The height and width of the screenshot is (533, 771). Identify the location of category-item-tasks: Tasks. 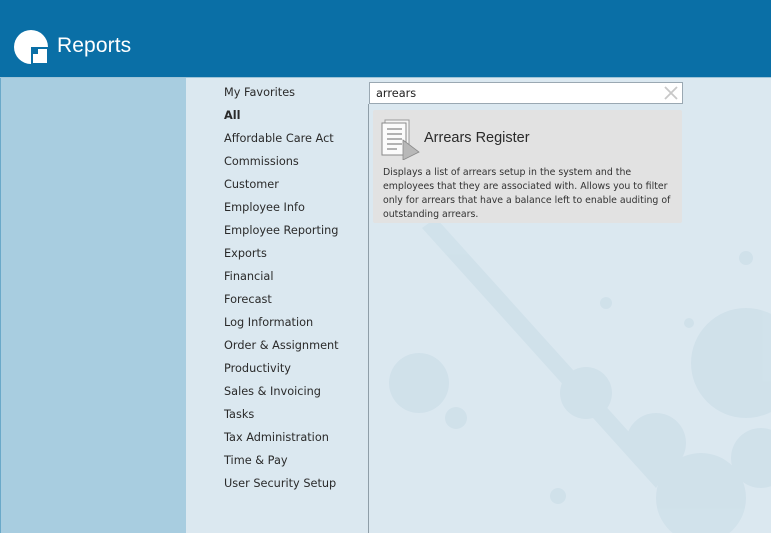
(294, 418).